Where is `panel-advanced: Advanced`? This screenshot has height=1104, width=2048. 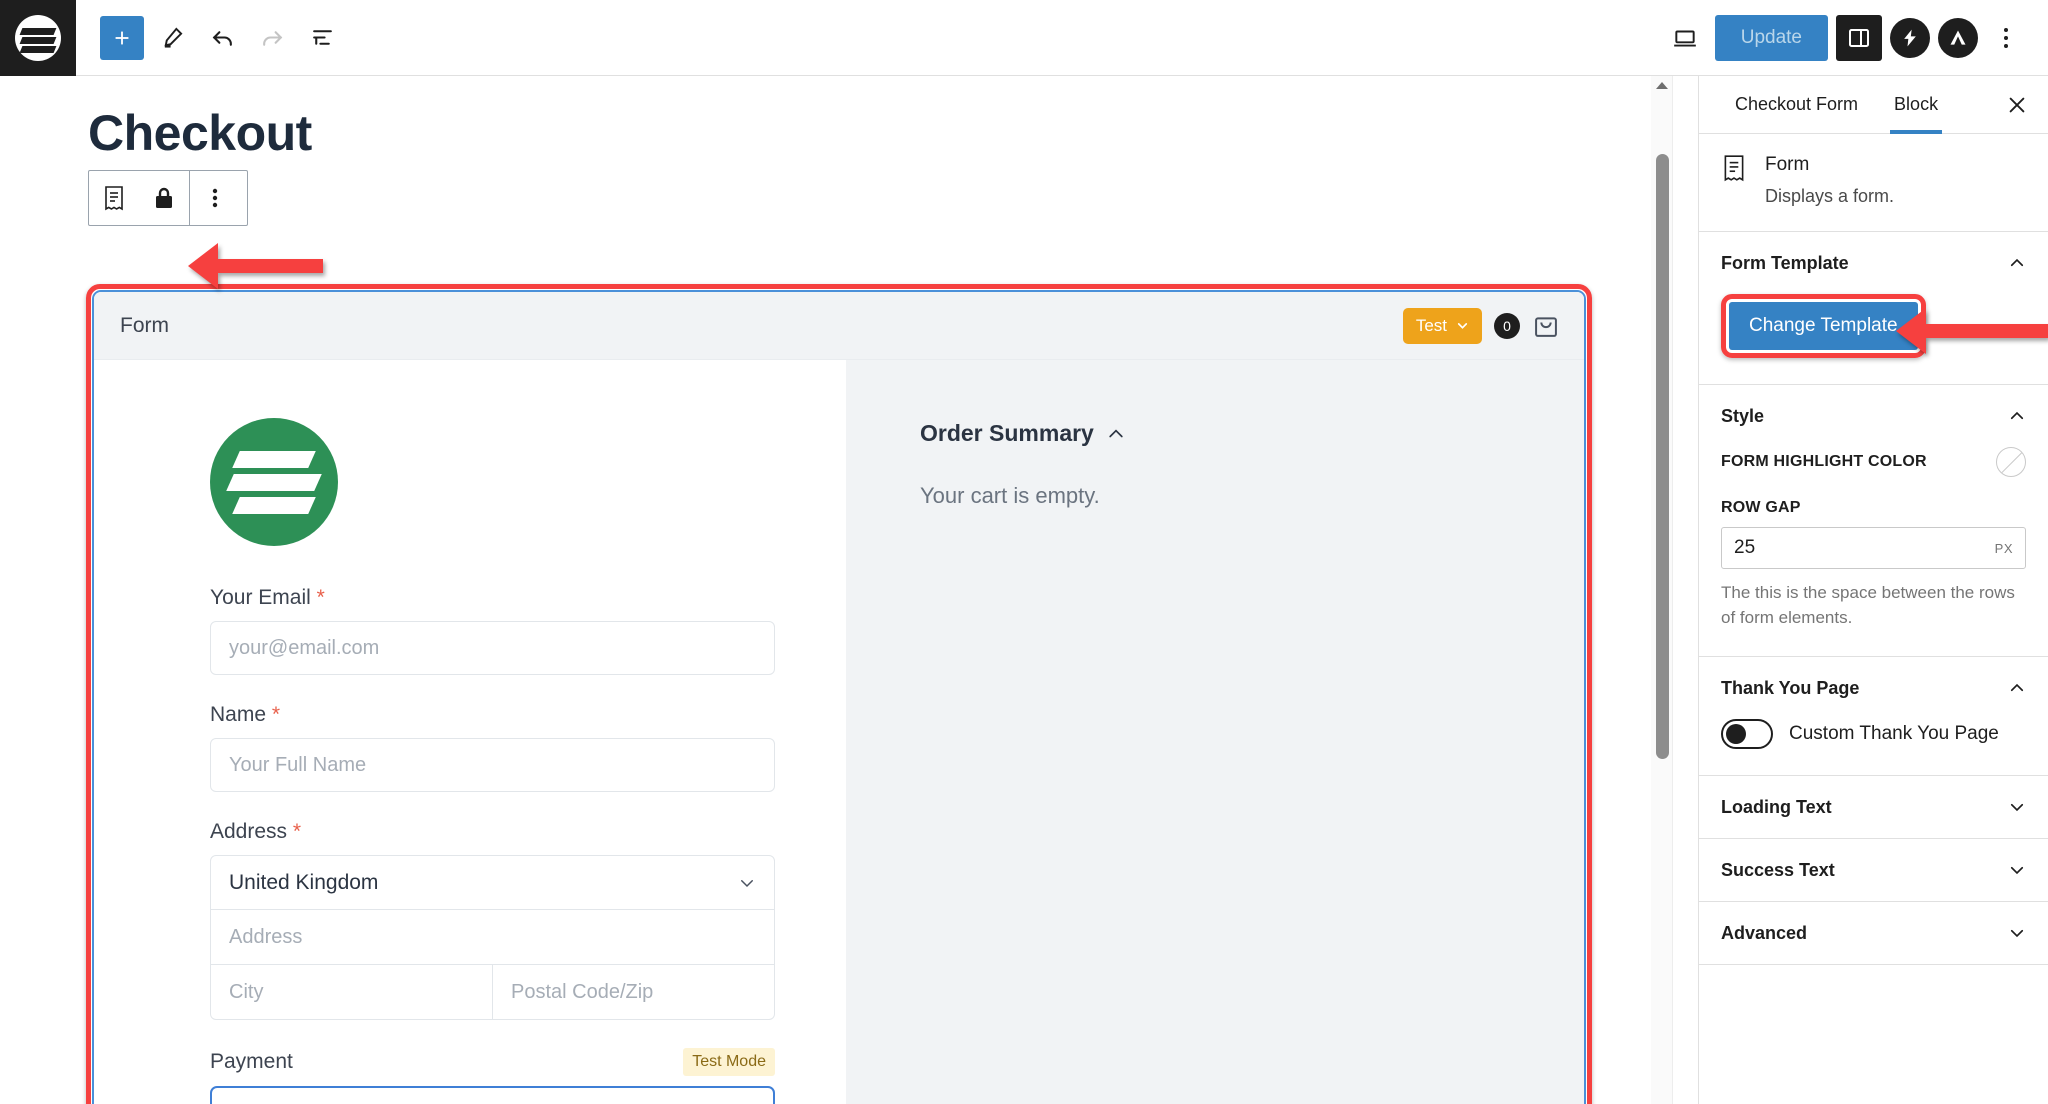 panel-advanced: Advanced is located at coordinates (1873, 934).